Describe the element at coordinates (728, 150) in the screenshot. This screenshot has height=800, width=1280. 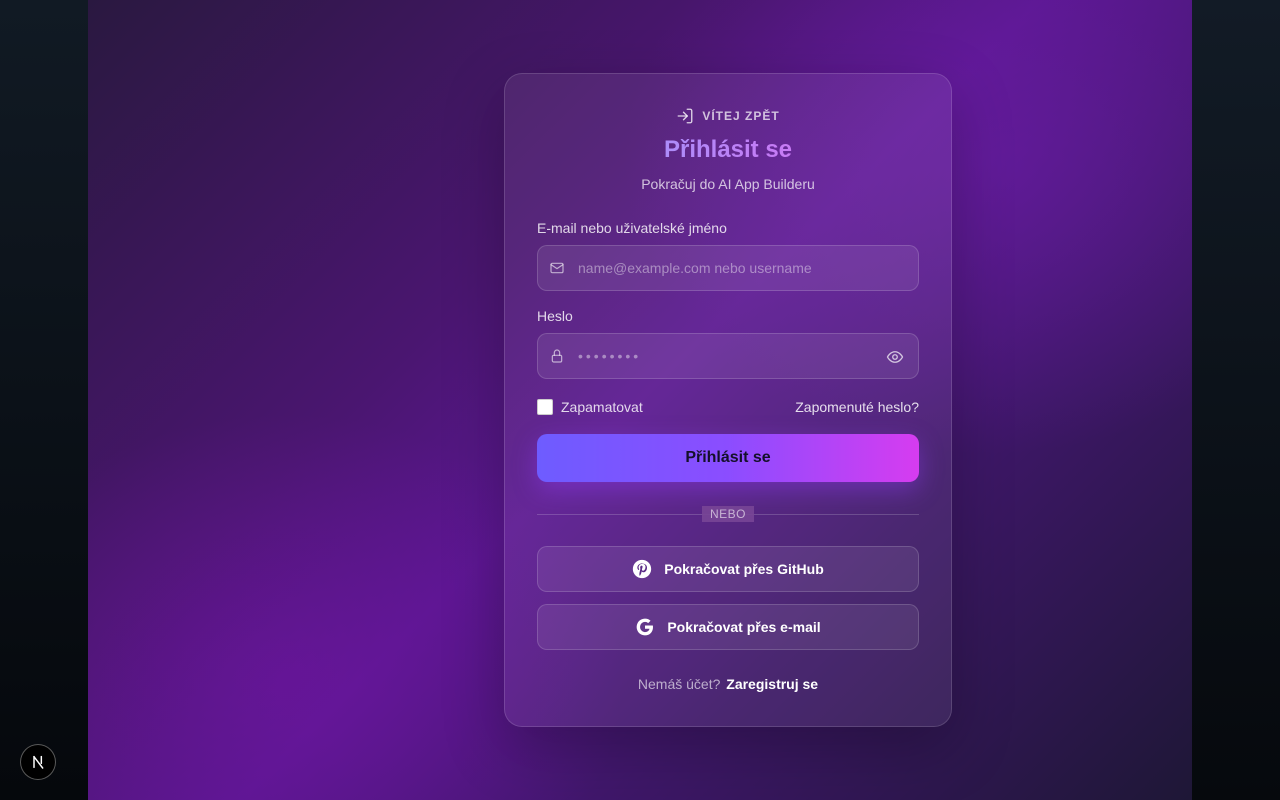
I see `page-title: Přihlásit se` at that location.